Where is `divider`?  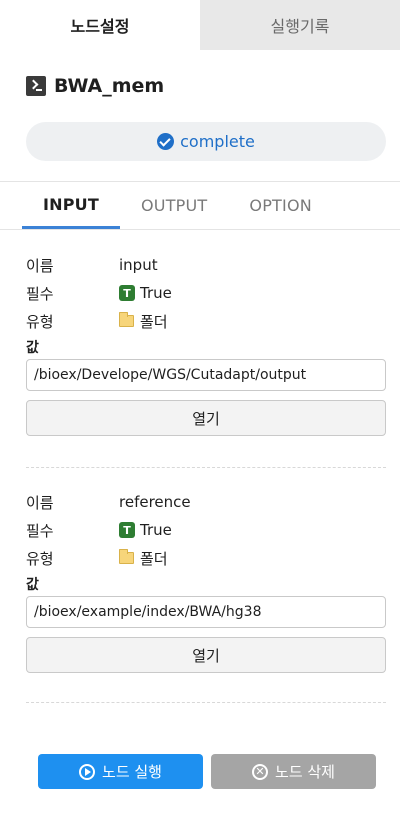
divider is located at coordinates (206, 702).